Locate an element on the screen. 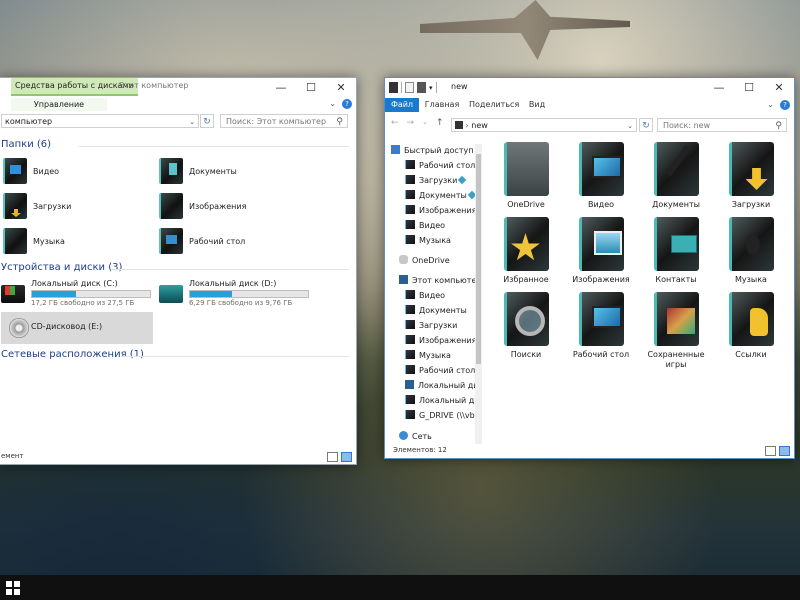  nav-music: Музыка is located at coordinates (428, 241).